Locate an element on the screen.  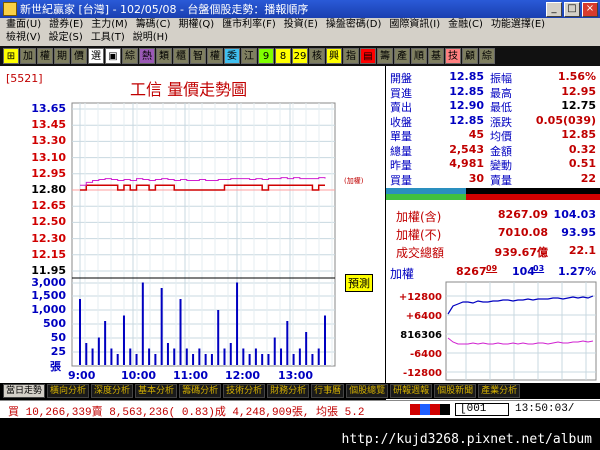
quote-value: 0.32 is located at coordinates (582, 149).